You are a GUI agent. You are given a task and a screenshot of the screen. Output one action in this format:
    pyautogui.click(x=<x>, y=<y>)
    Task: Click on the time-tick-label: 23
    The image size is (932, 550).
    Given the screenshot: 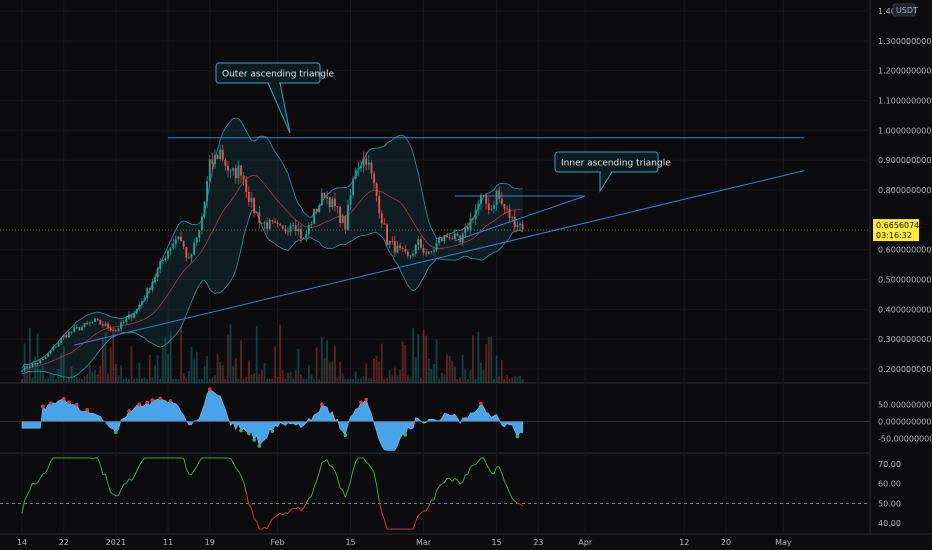 What is the action you would take?
    pyautogui.click(x=538, y=542)
    